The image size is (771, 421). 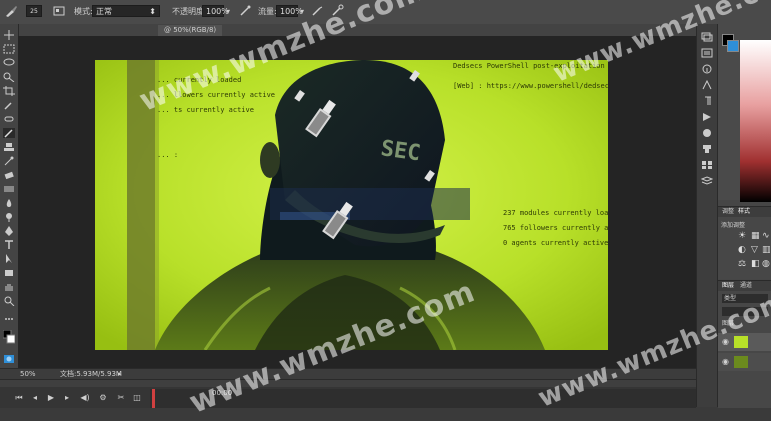 What do you see at coordinates (152, 11) in the screenshot?
I see `chevron-down-icon: ⬍` at bounding box center [152, 11].